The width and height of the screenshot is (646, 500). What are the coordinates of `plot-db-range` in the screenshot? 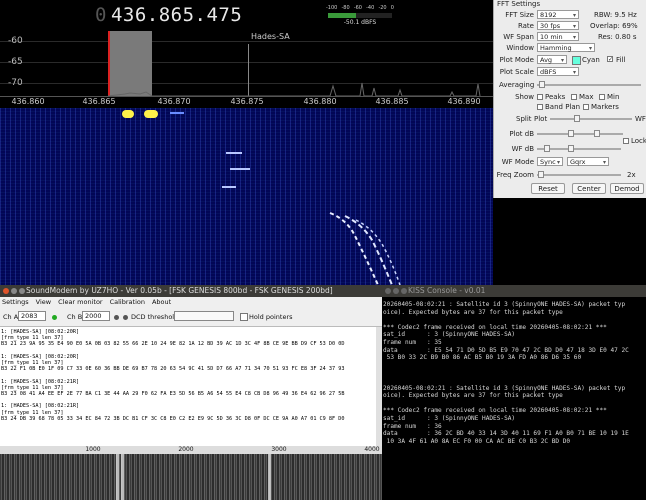 It's located at (580, 134).